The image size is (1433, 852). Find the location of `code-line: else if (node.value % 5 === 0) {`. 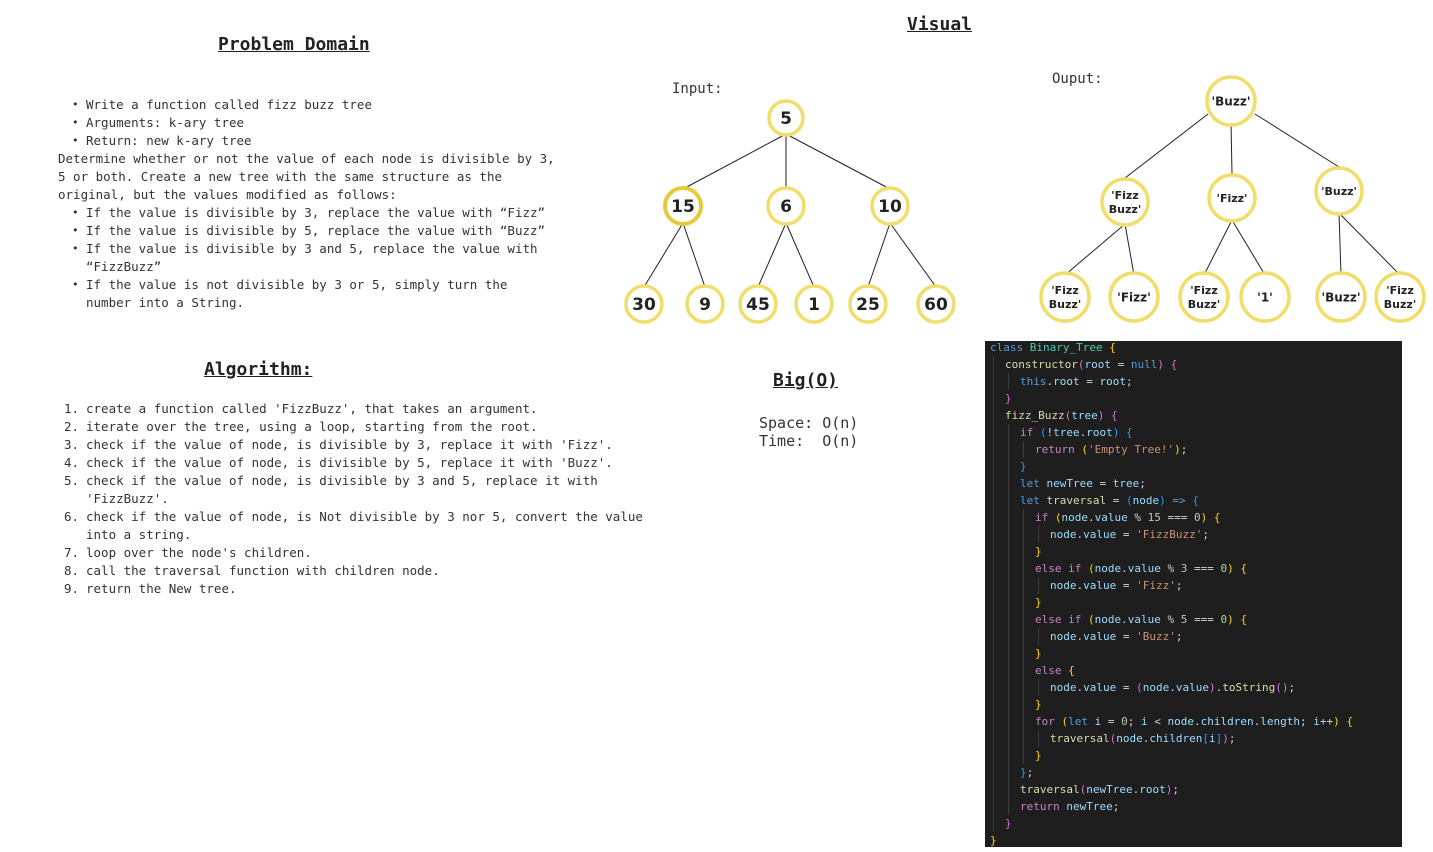

code-line: else if (node.value % 5 === 0) { is located at coordinates (1141, 619).